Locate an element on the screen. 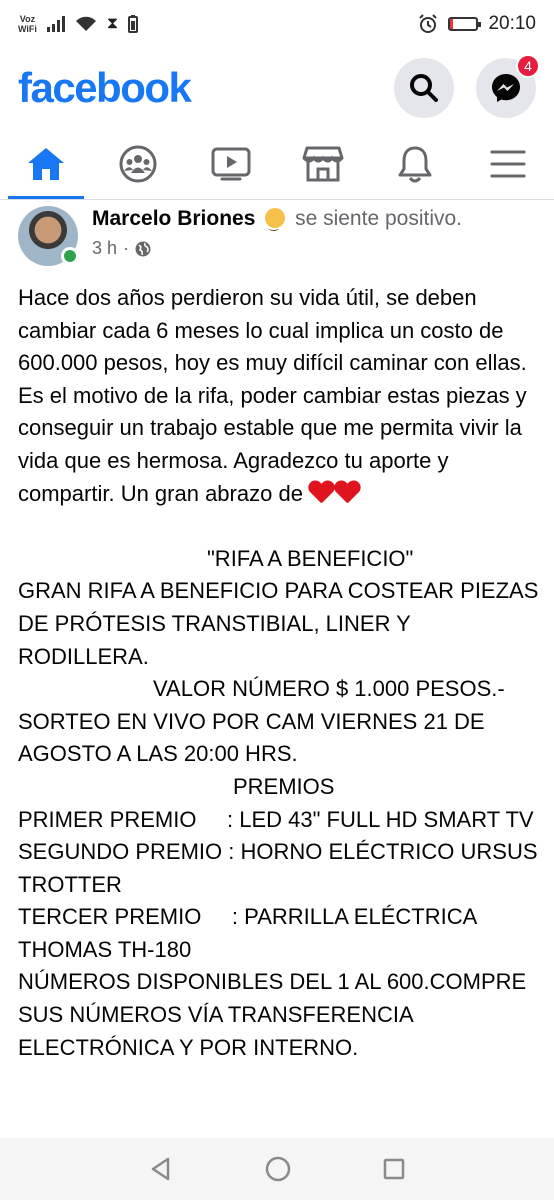 This screenshot has height=1200, width=554. hourglass-icon: ⧗ is located at coordinates (112, 23).